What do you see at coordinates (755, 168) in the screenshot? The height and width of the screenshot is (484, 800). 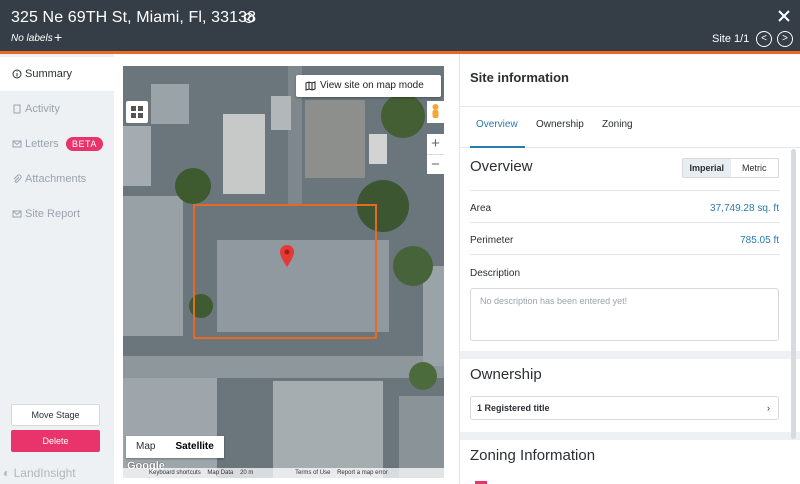 I see `unit-metric: Metric` at bounding box center [755, 168].